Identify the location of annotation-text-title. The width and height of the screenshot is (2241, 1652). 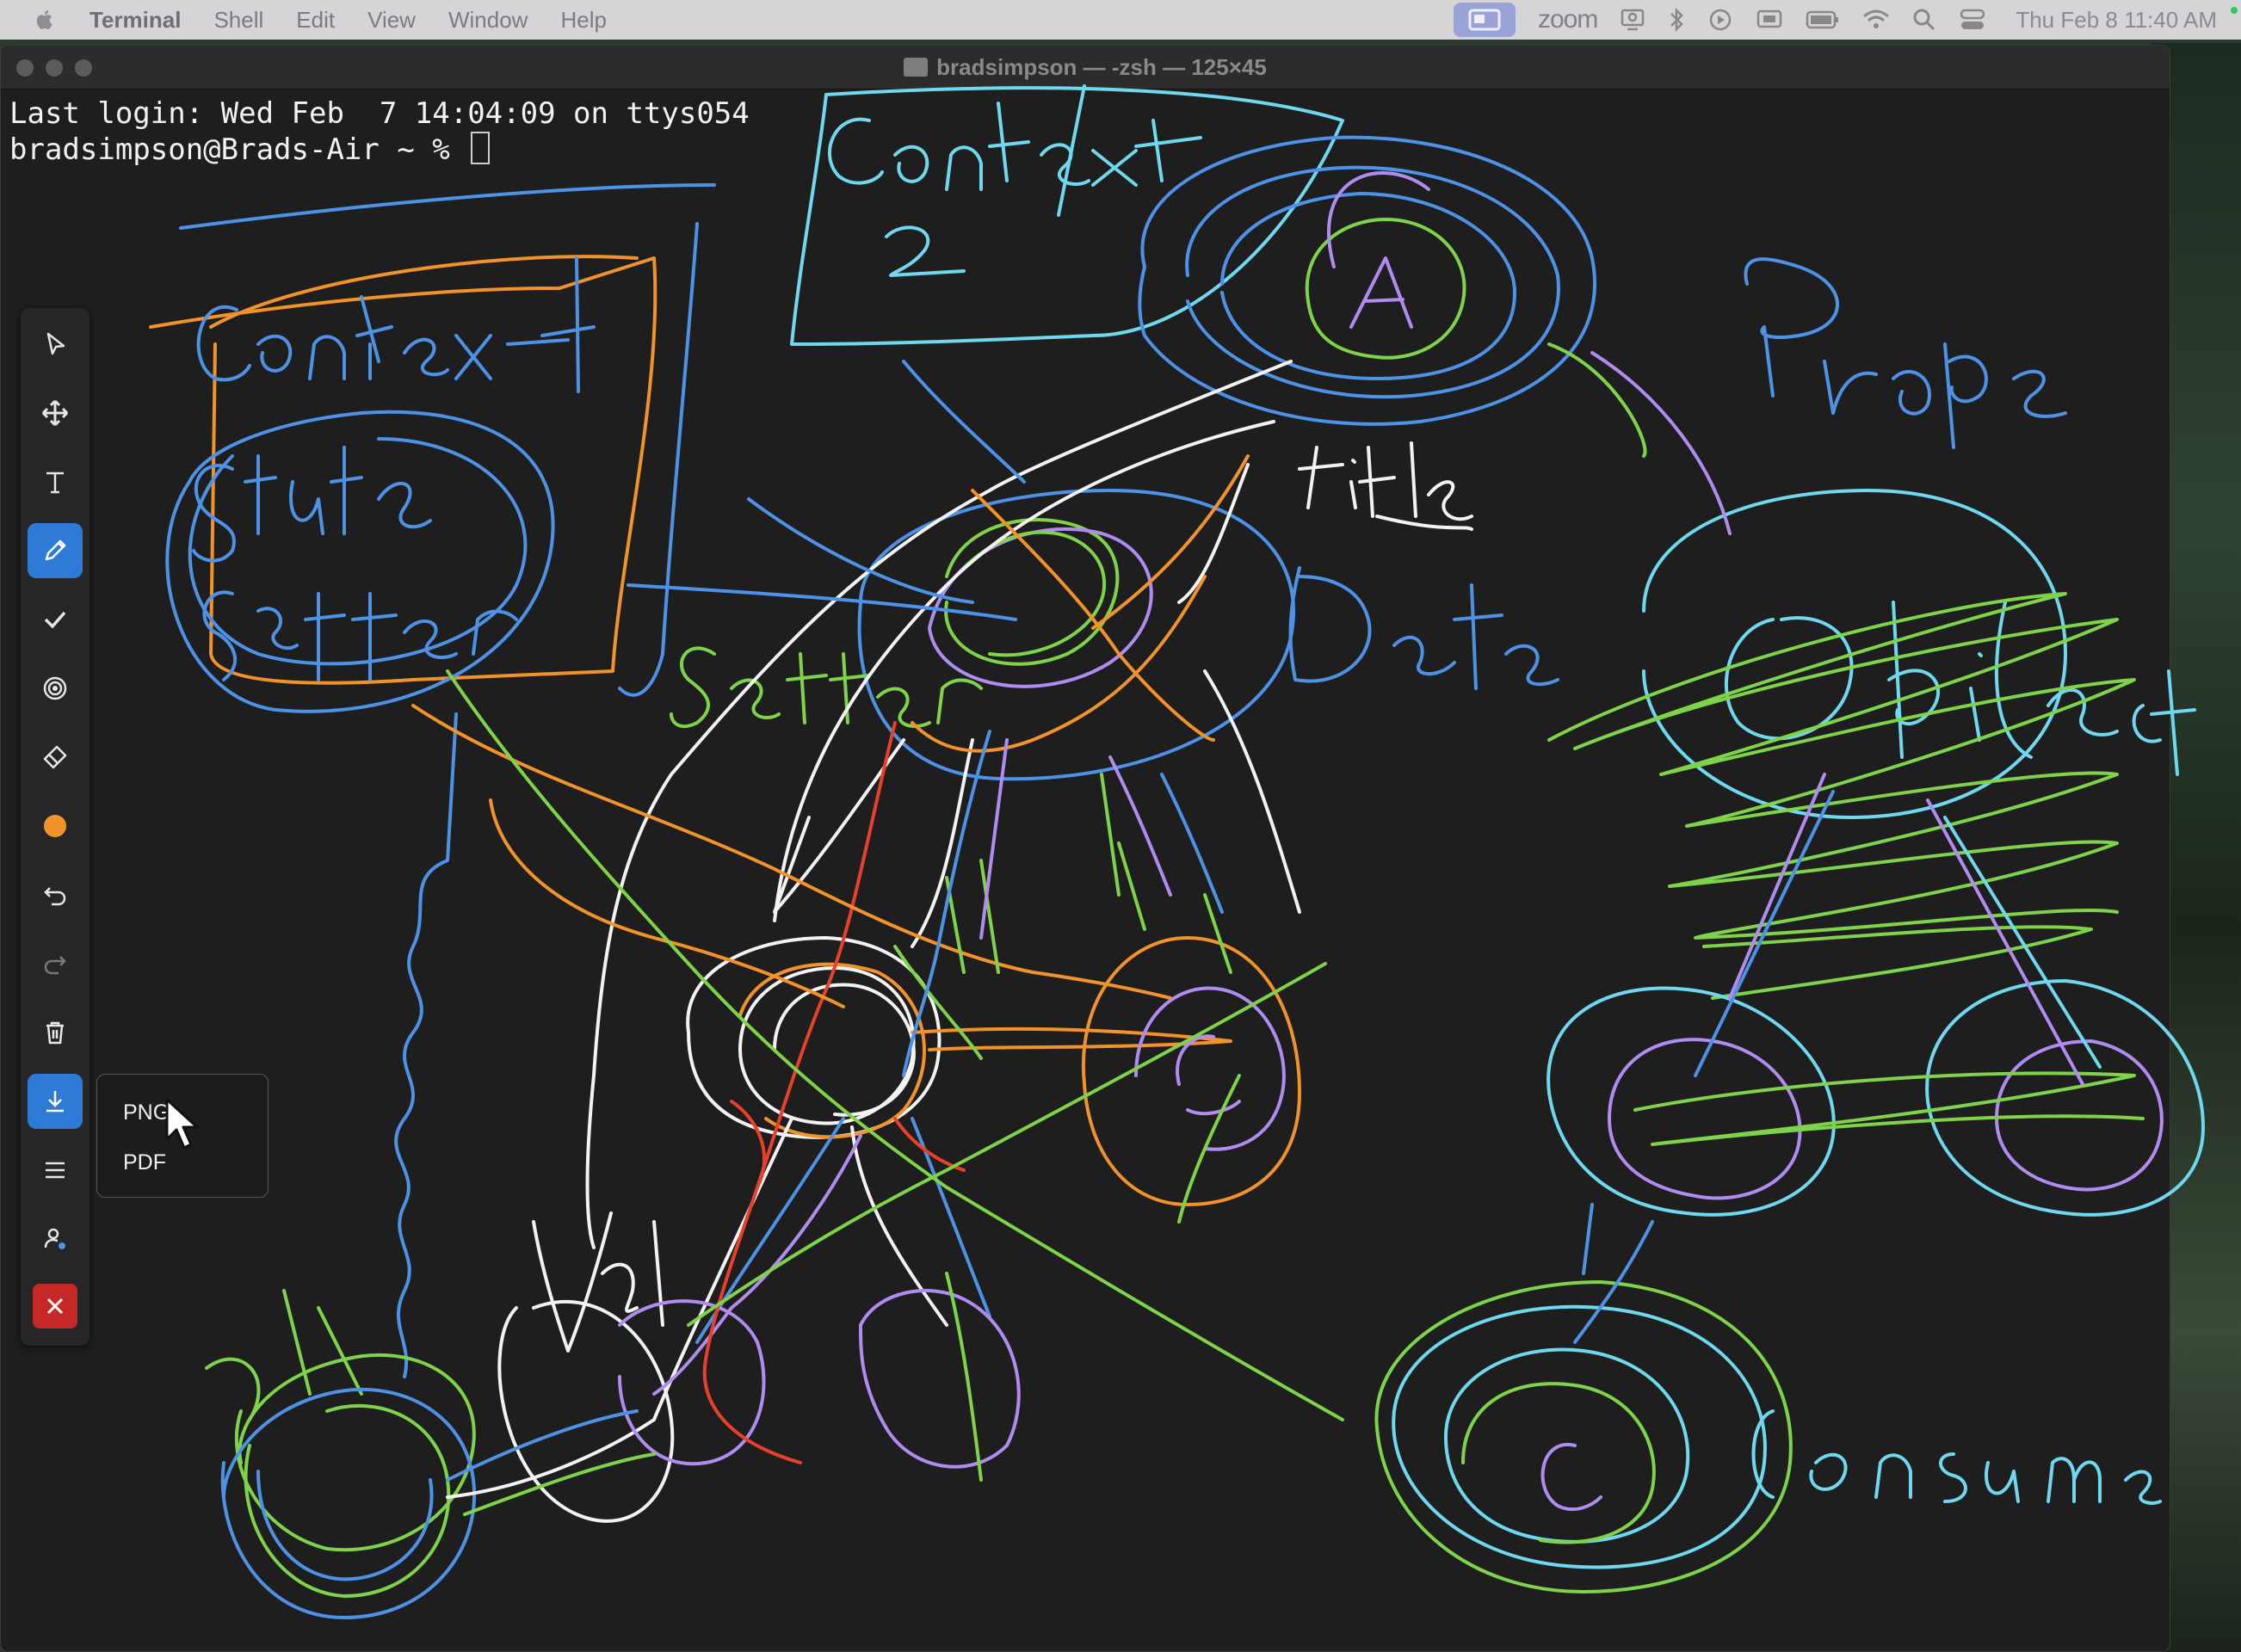
(1385, 481).